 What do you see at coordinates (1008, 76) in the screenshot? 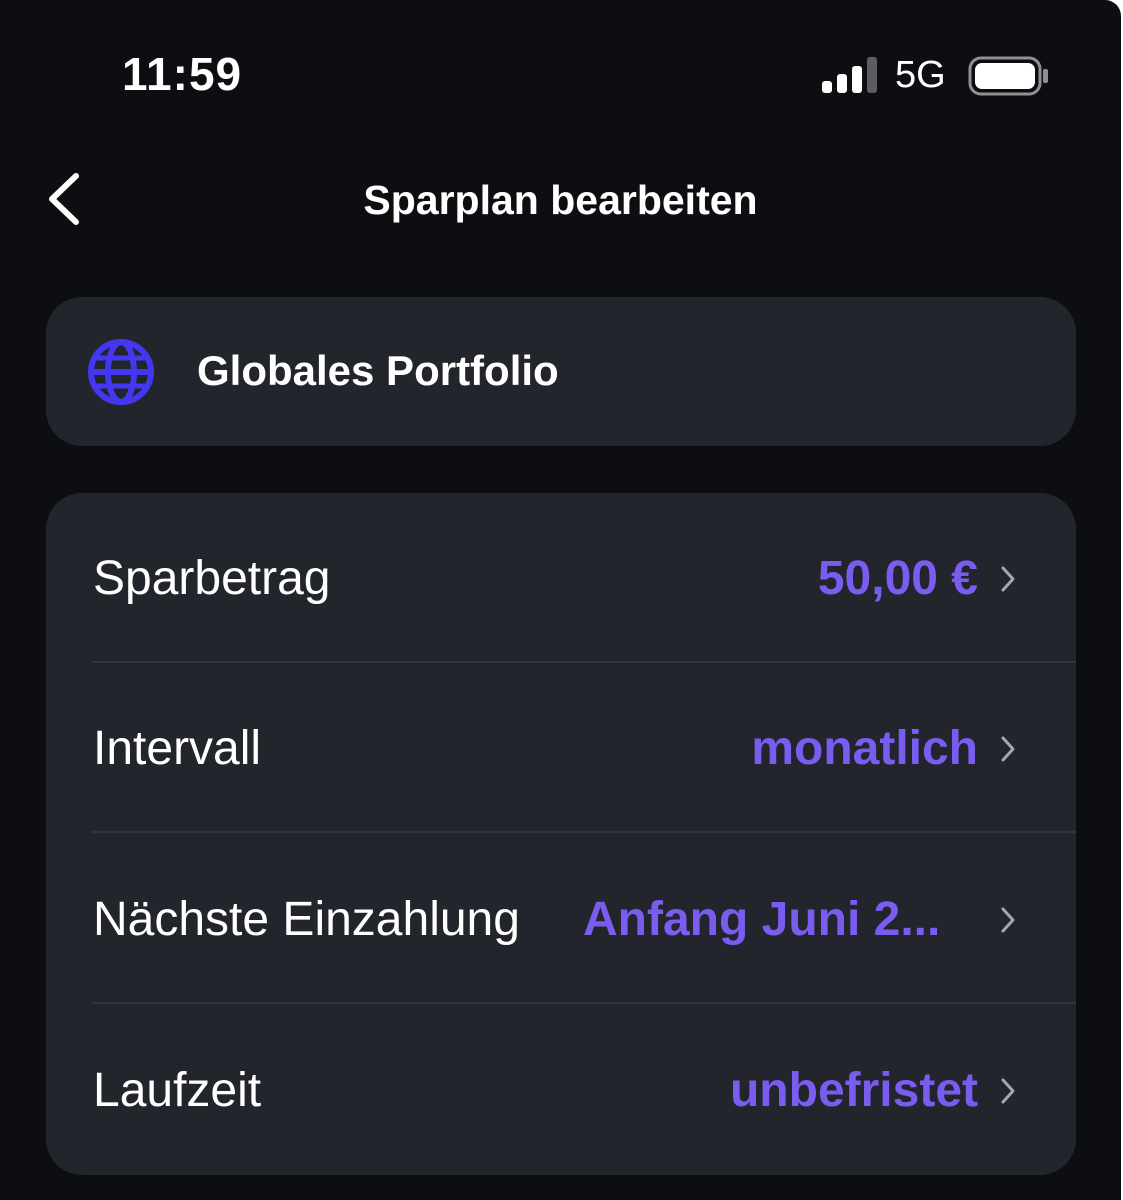
I see `battery-icon` at bounding box center [1008, 76].